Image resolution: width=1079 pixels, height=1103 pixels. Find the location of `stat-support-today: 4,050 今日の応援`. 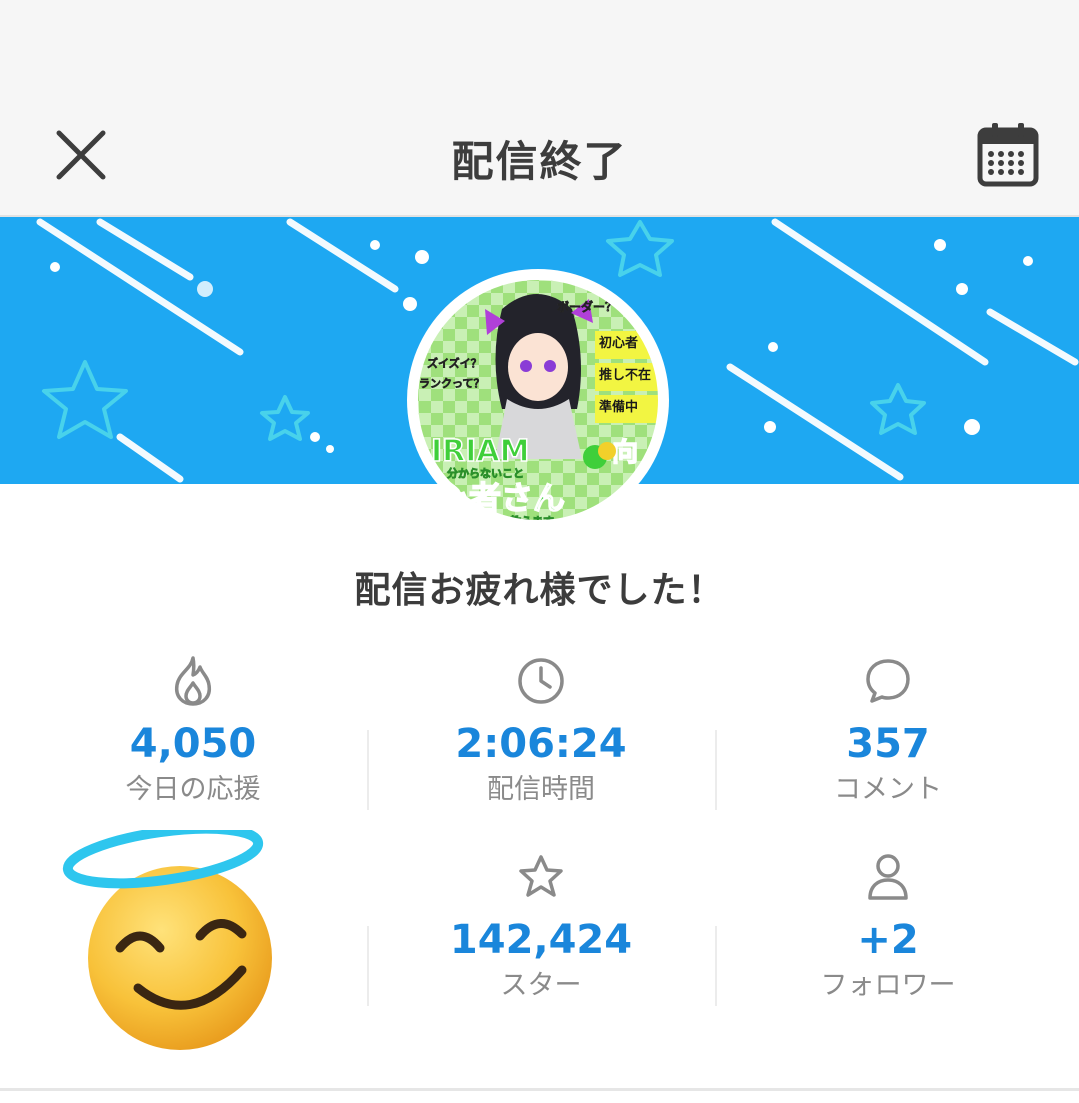

stat-support-today: 4,050 今日の応援 is located at coordinates (193, 730).